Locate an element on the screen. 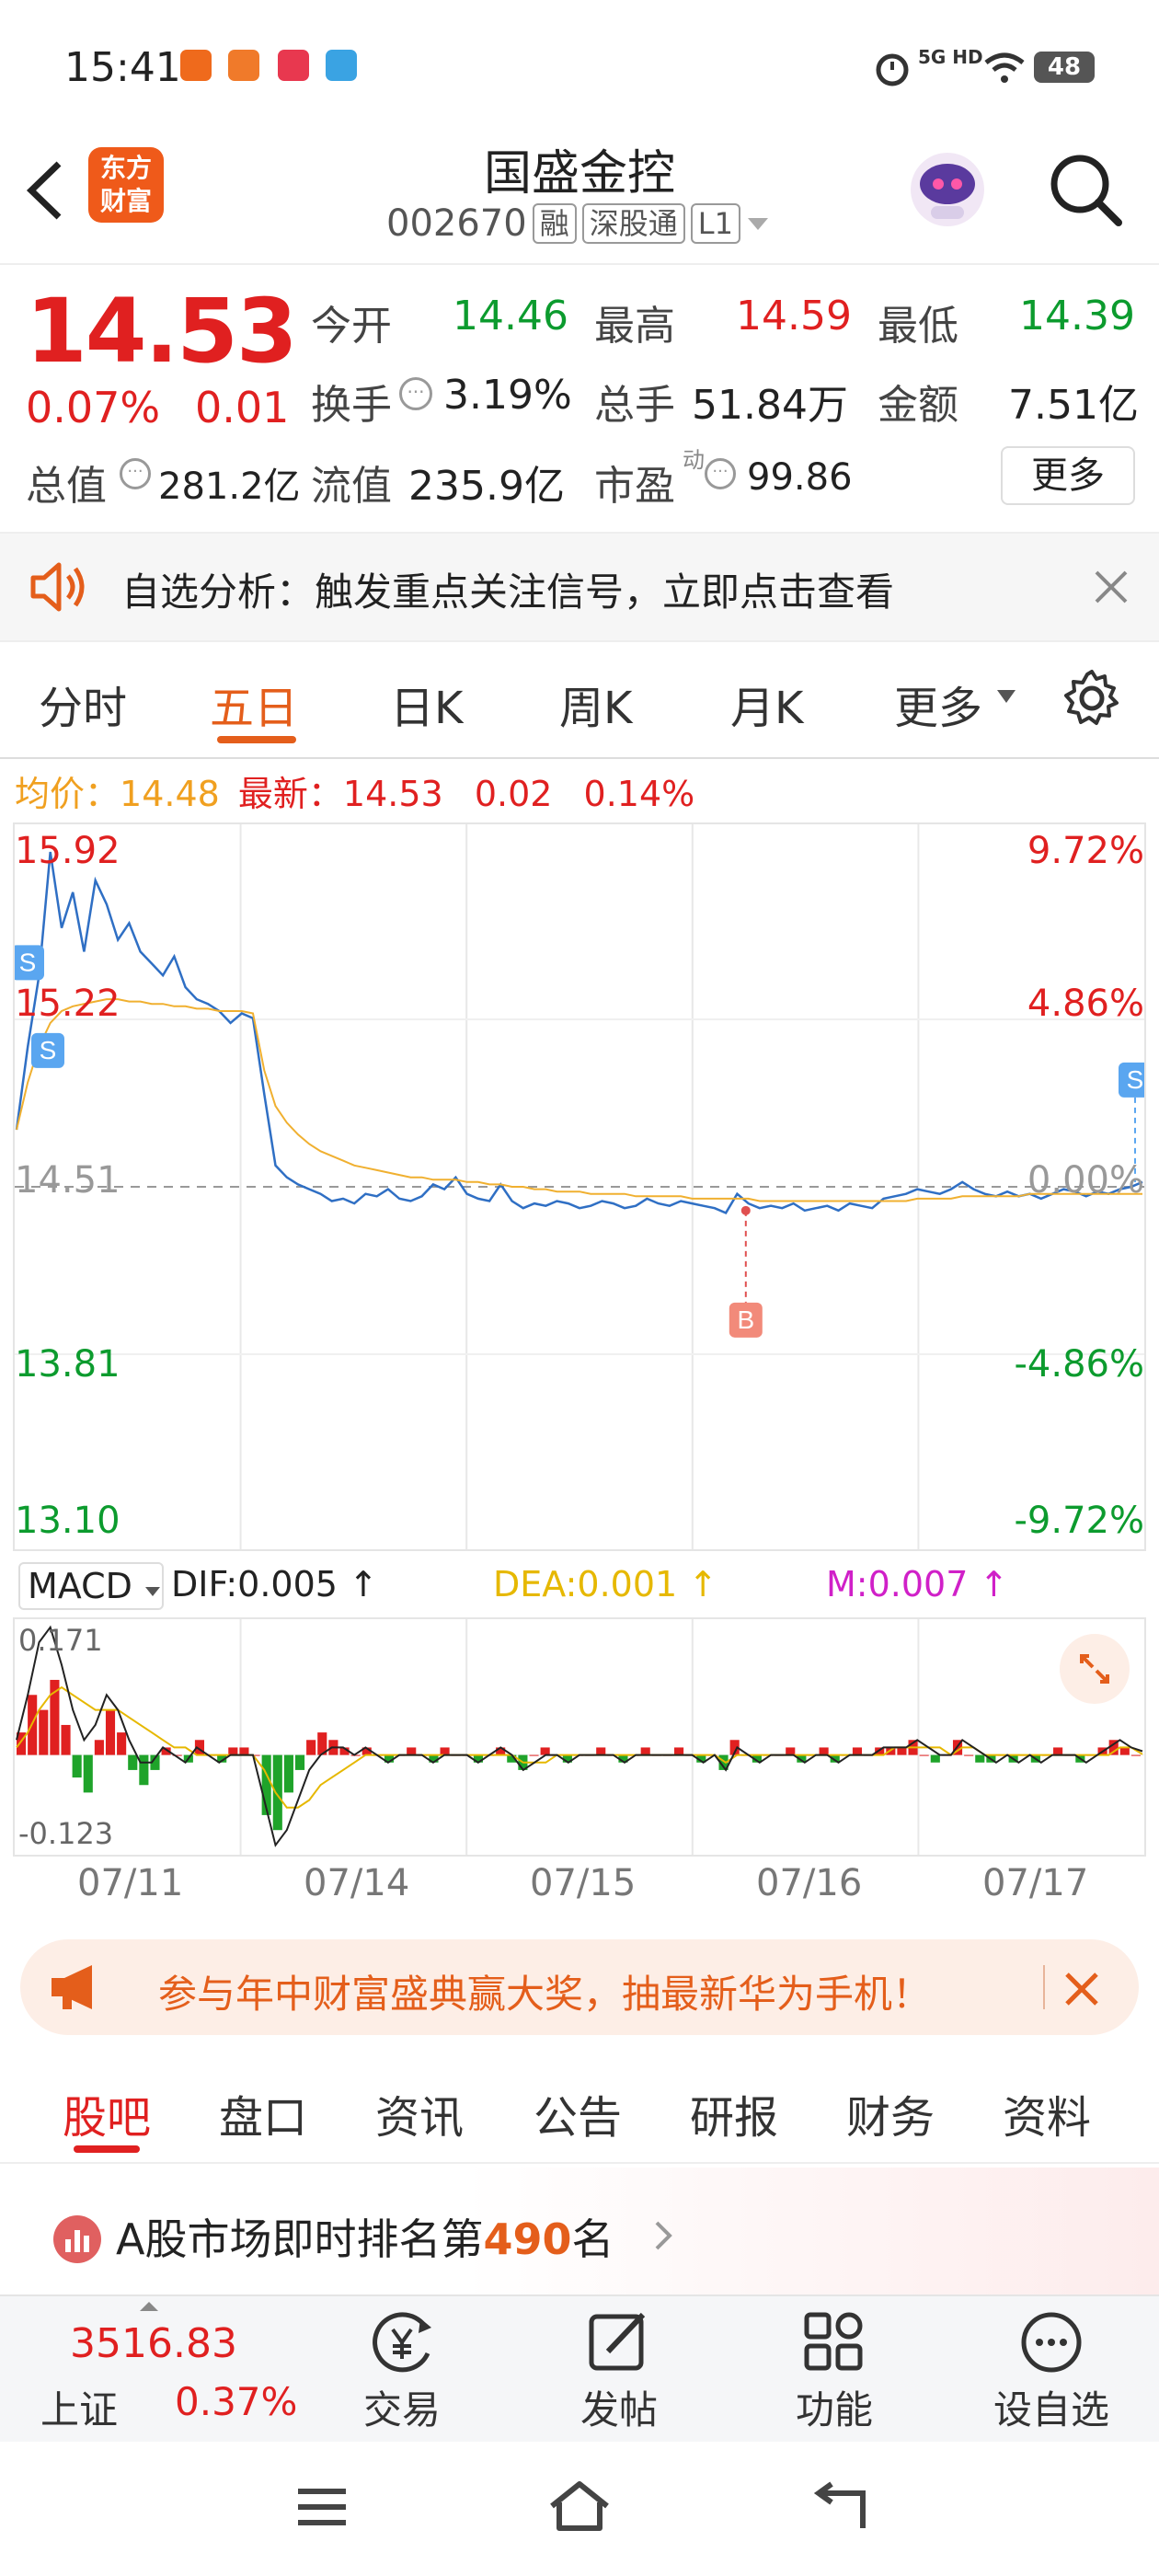  sell-marker-label: S is located at coordinates (28, 962).